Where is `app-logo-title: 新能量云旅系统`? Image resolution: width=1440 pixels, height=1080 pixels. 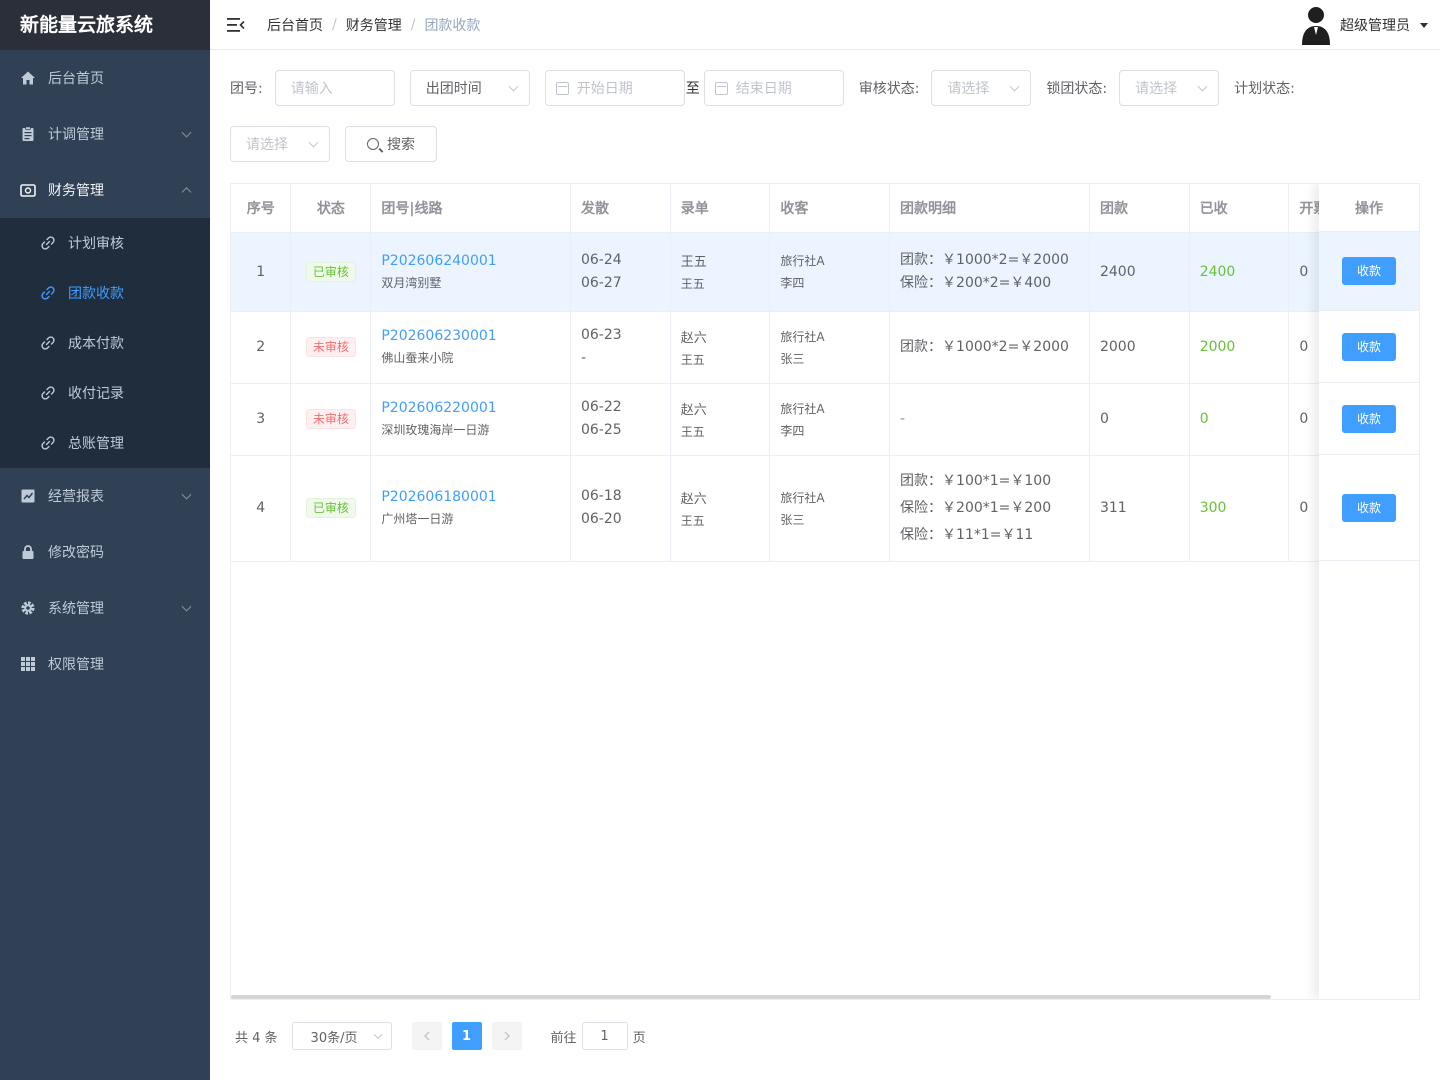 app-logo-title: 新能量云旅系统 is located at coordinates (105, 25).